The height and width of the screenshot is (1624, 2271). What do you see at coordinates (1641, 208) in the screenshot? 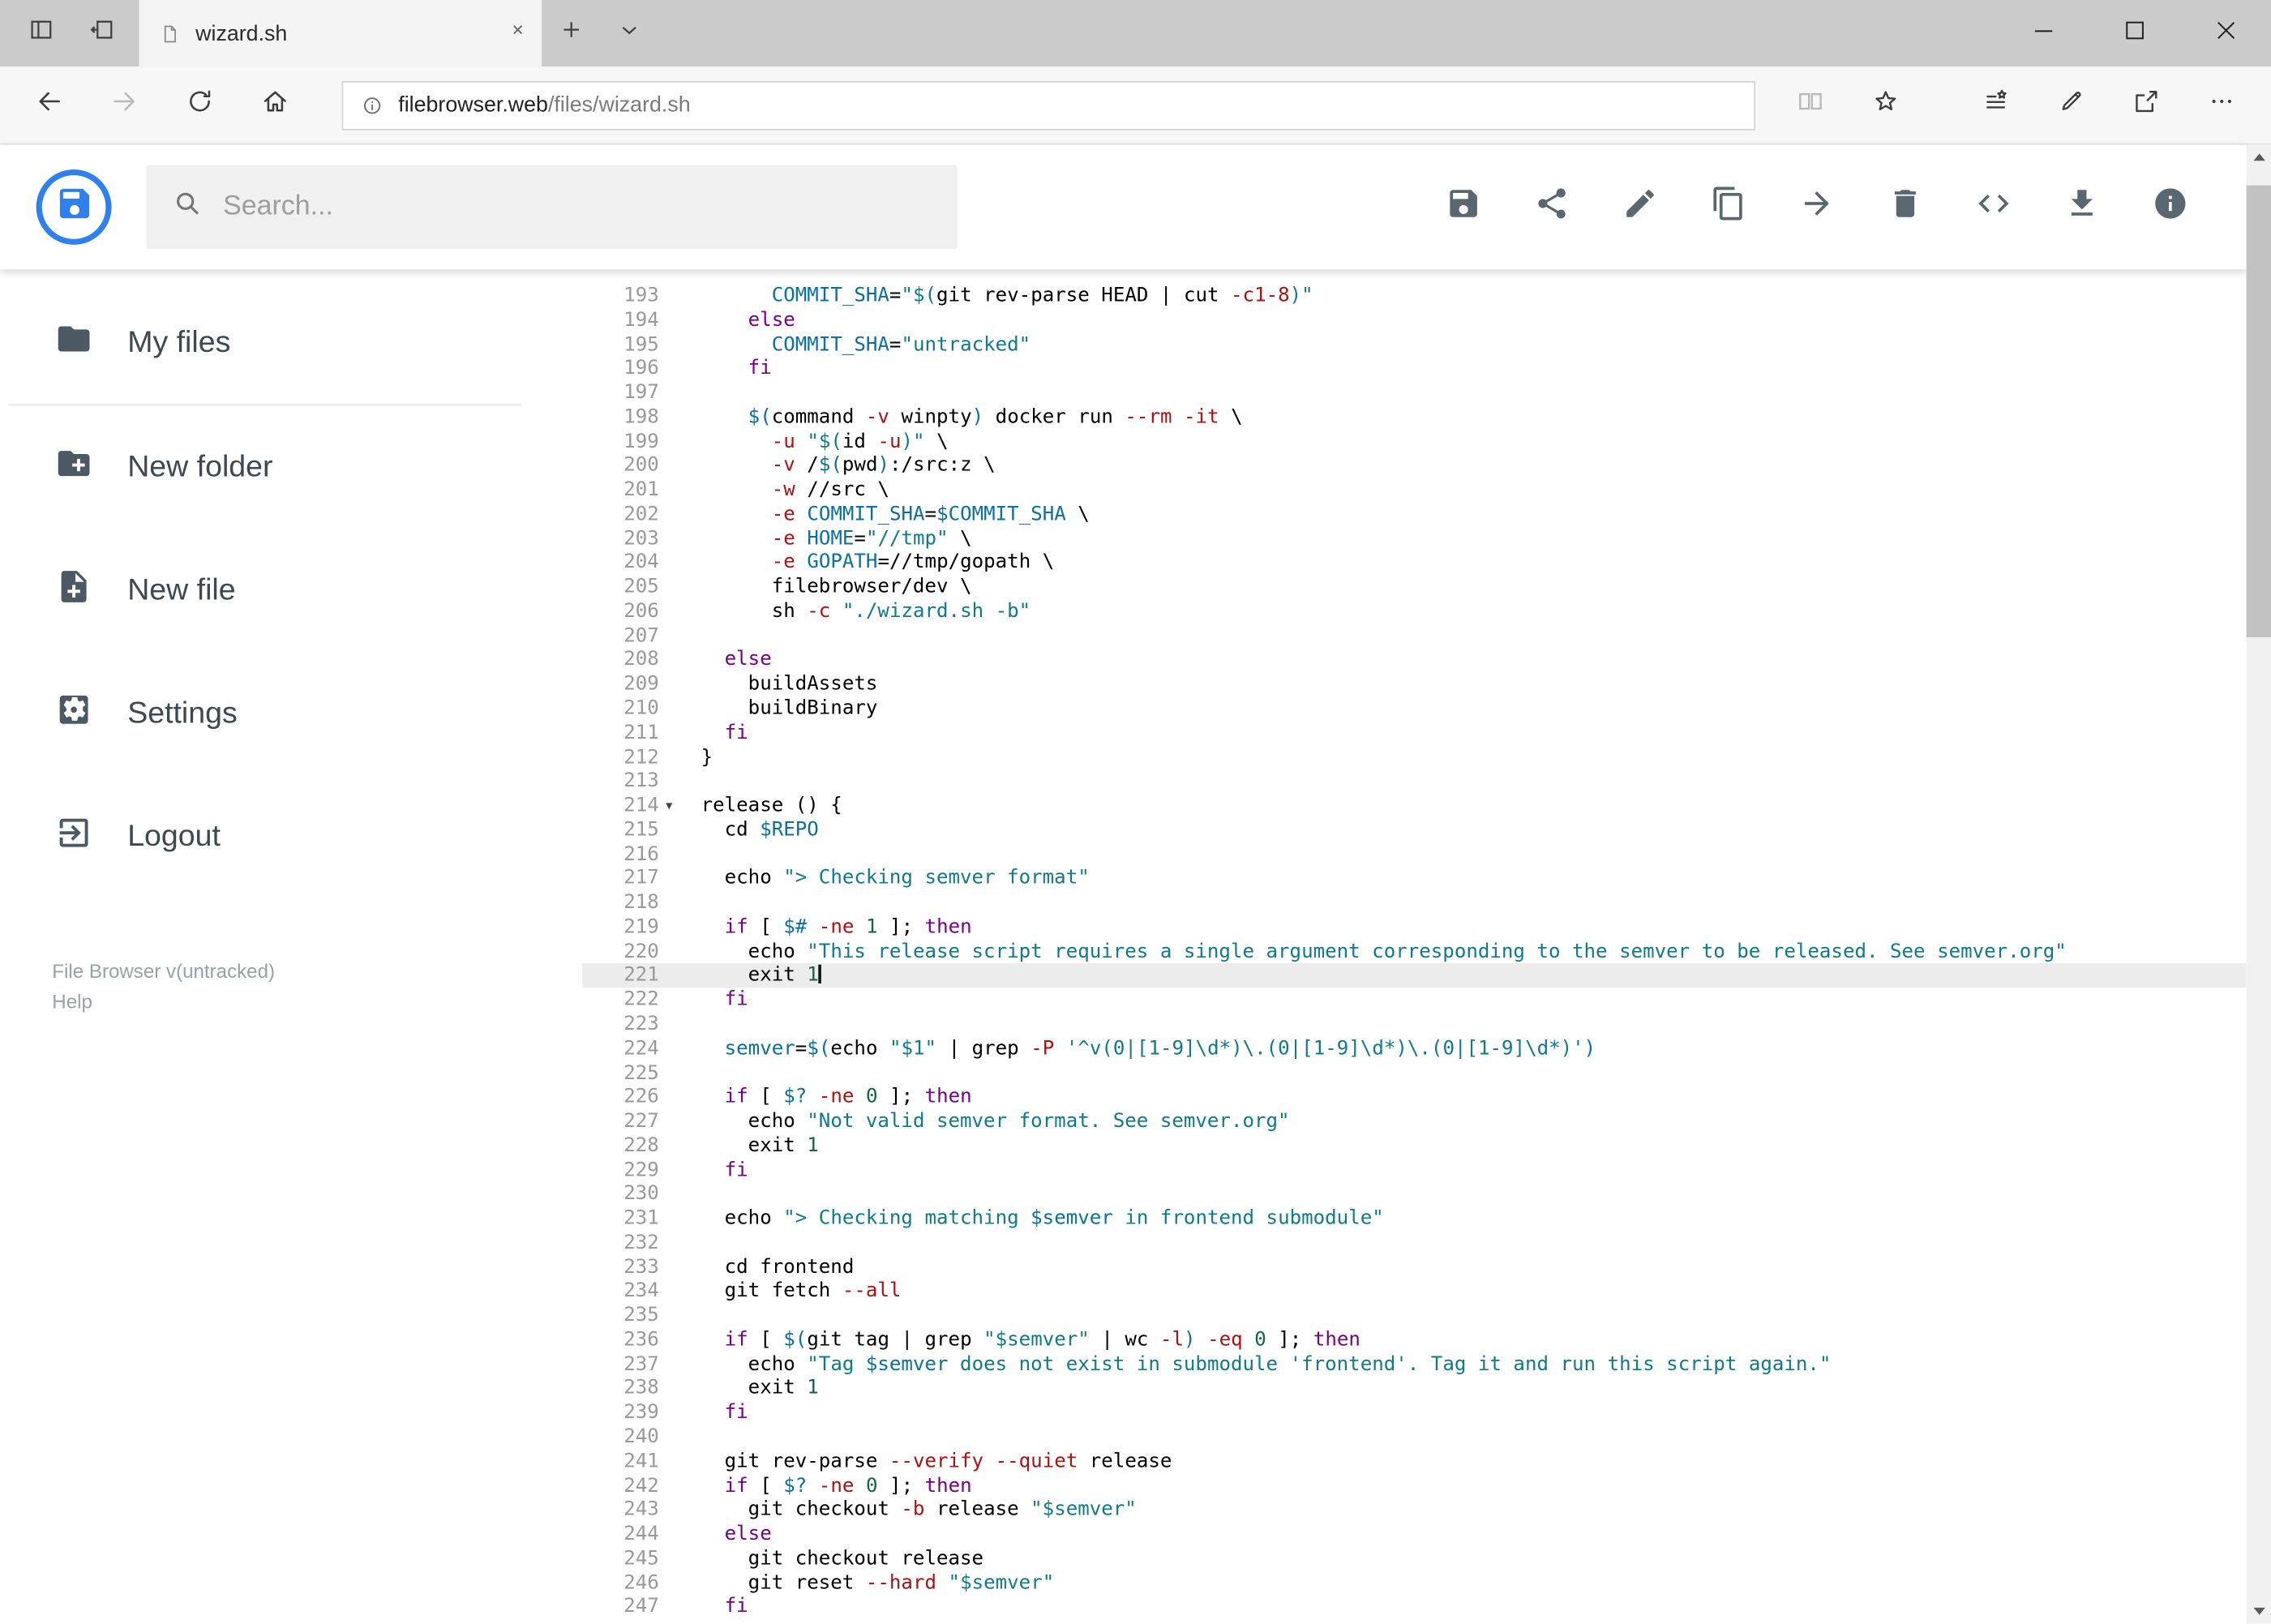
I see `rename-button` at bounding box center [1641, 208].